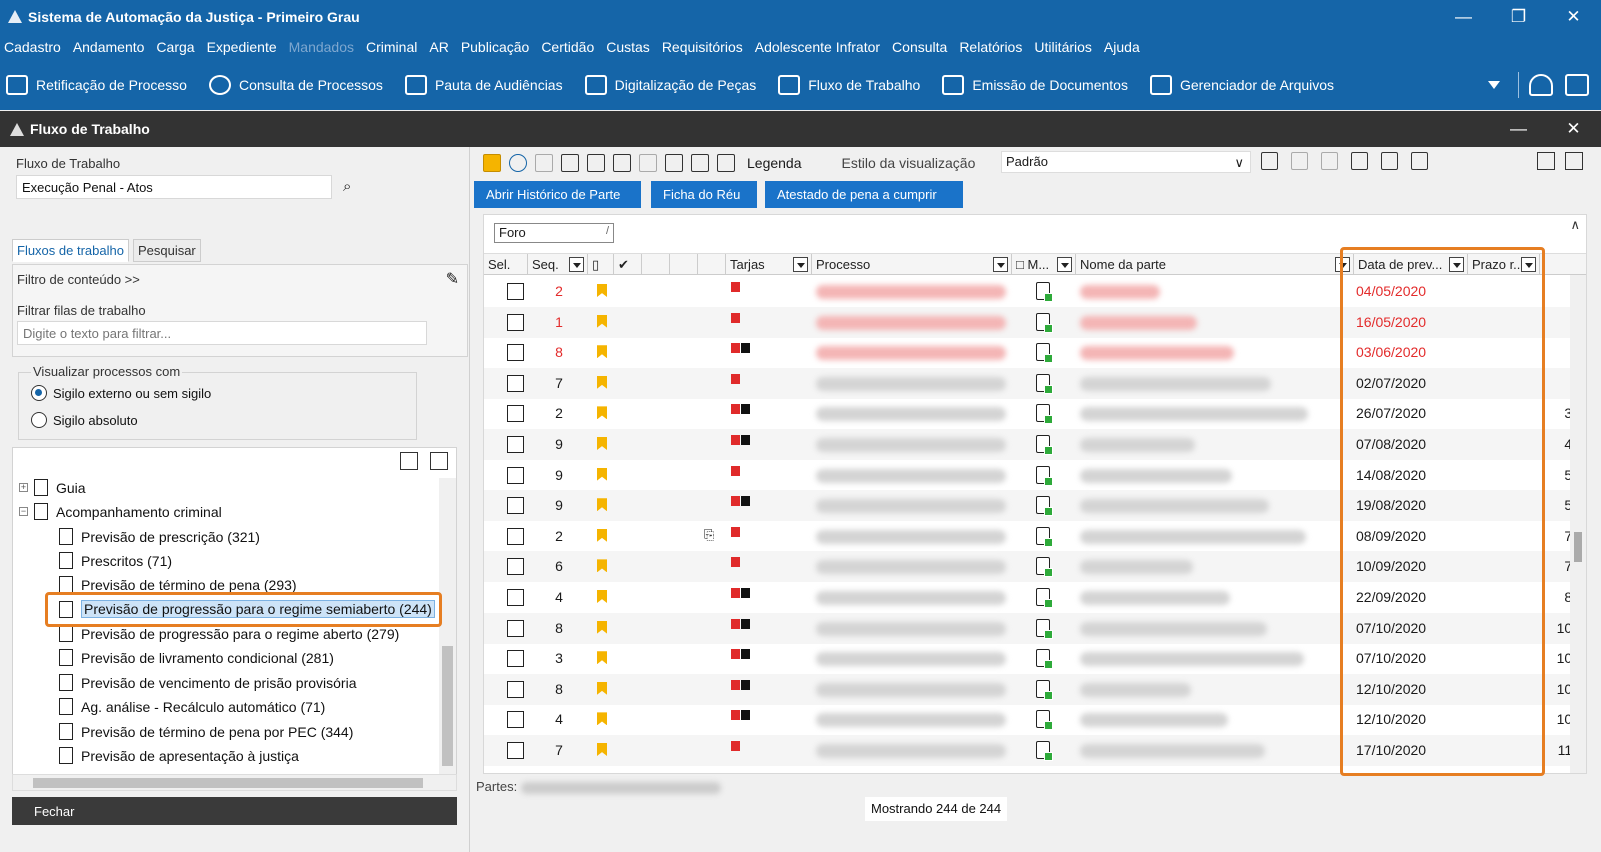  Describe the element at coordinates (32, 47) in the screenshot. I see `menu-cadastro: Cadastro` at that location.